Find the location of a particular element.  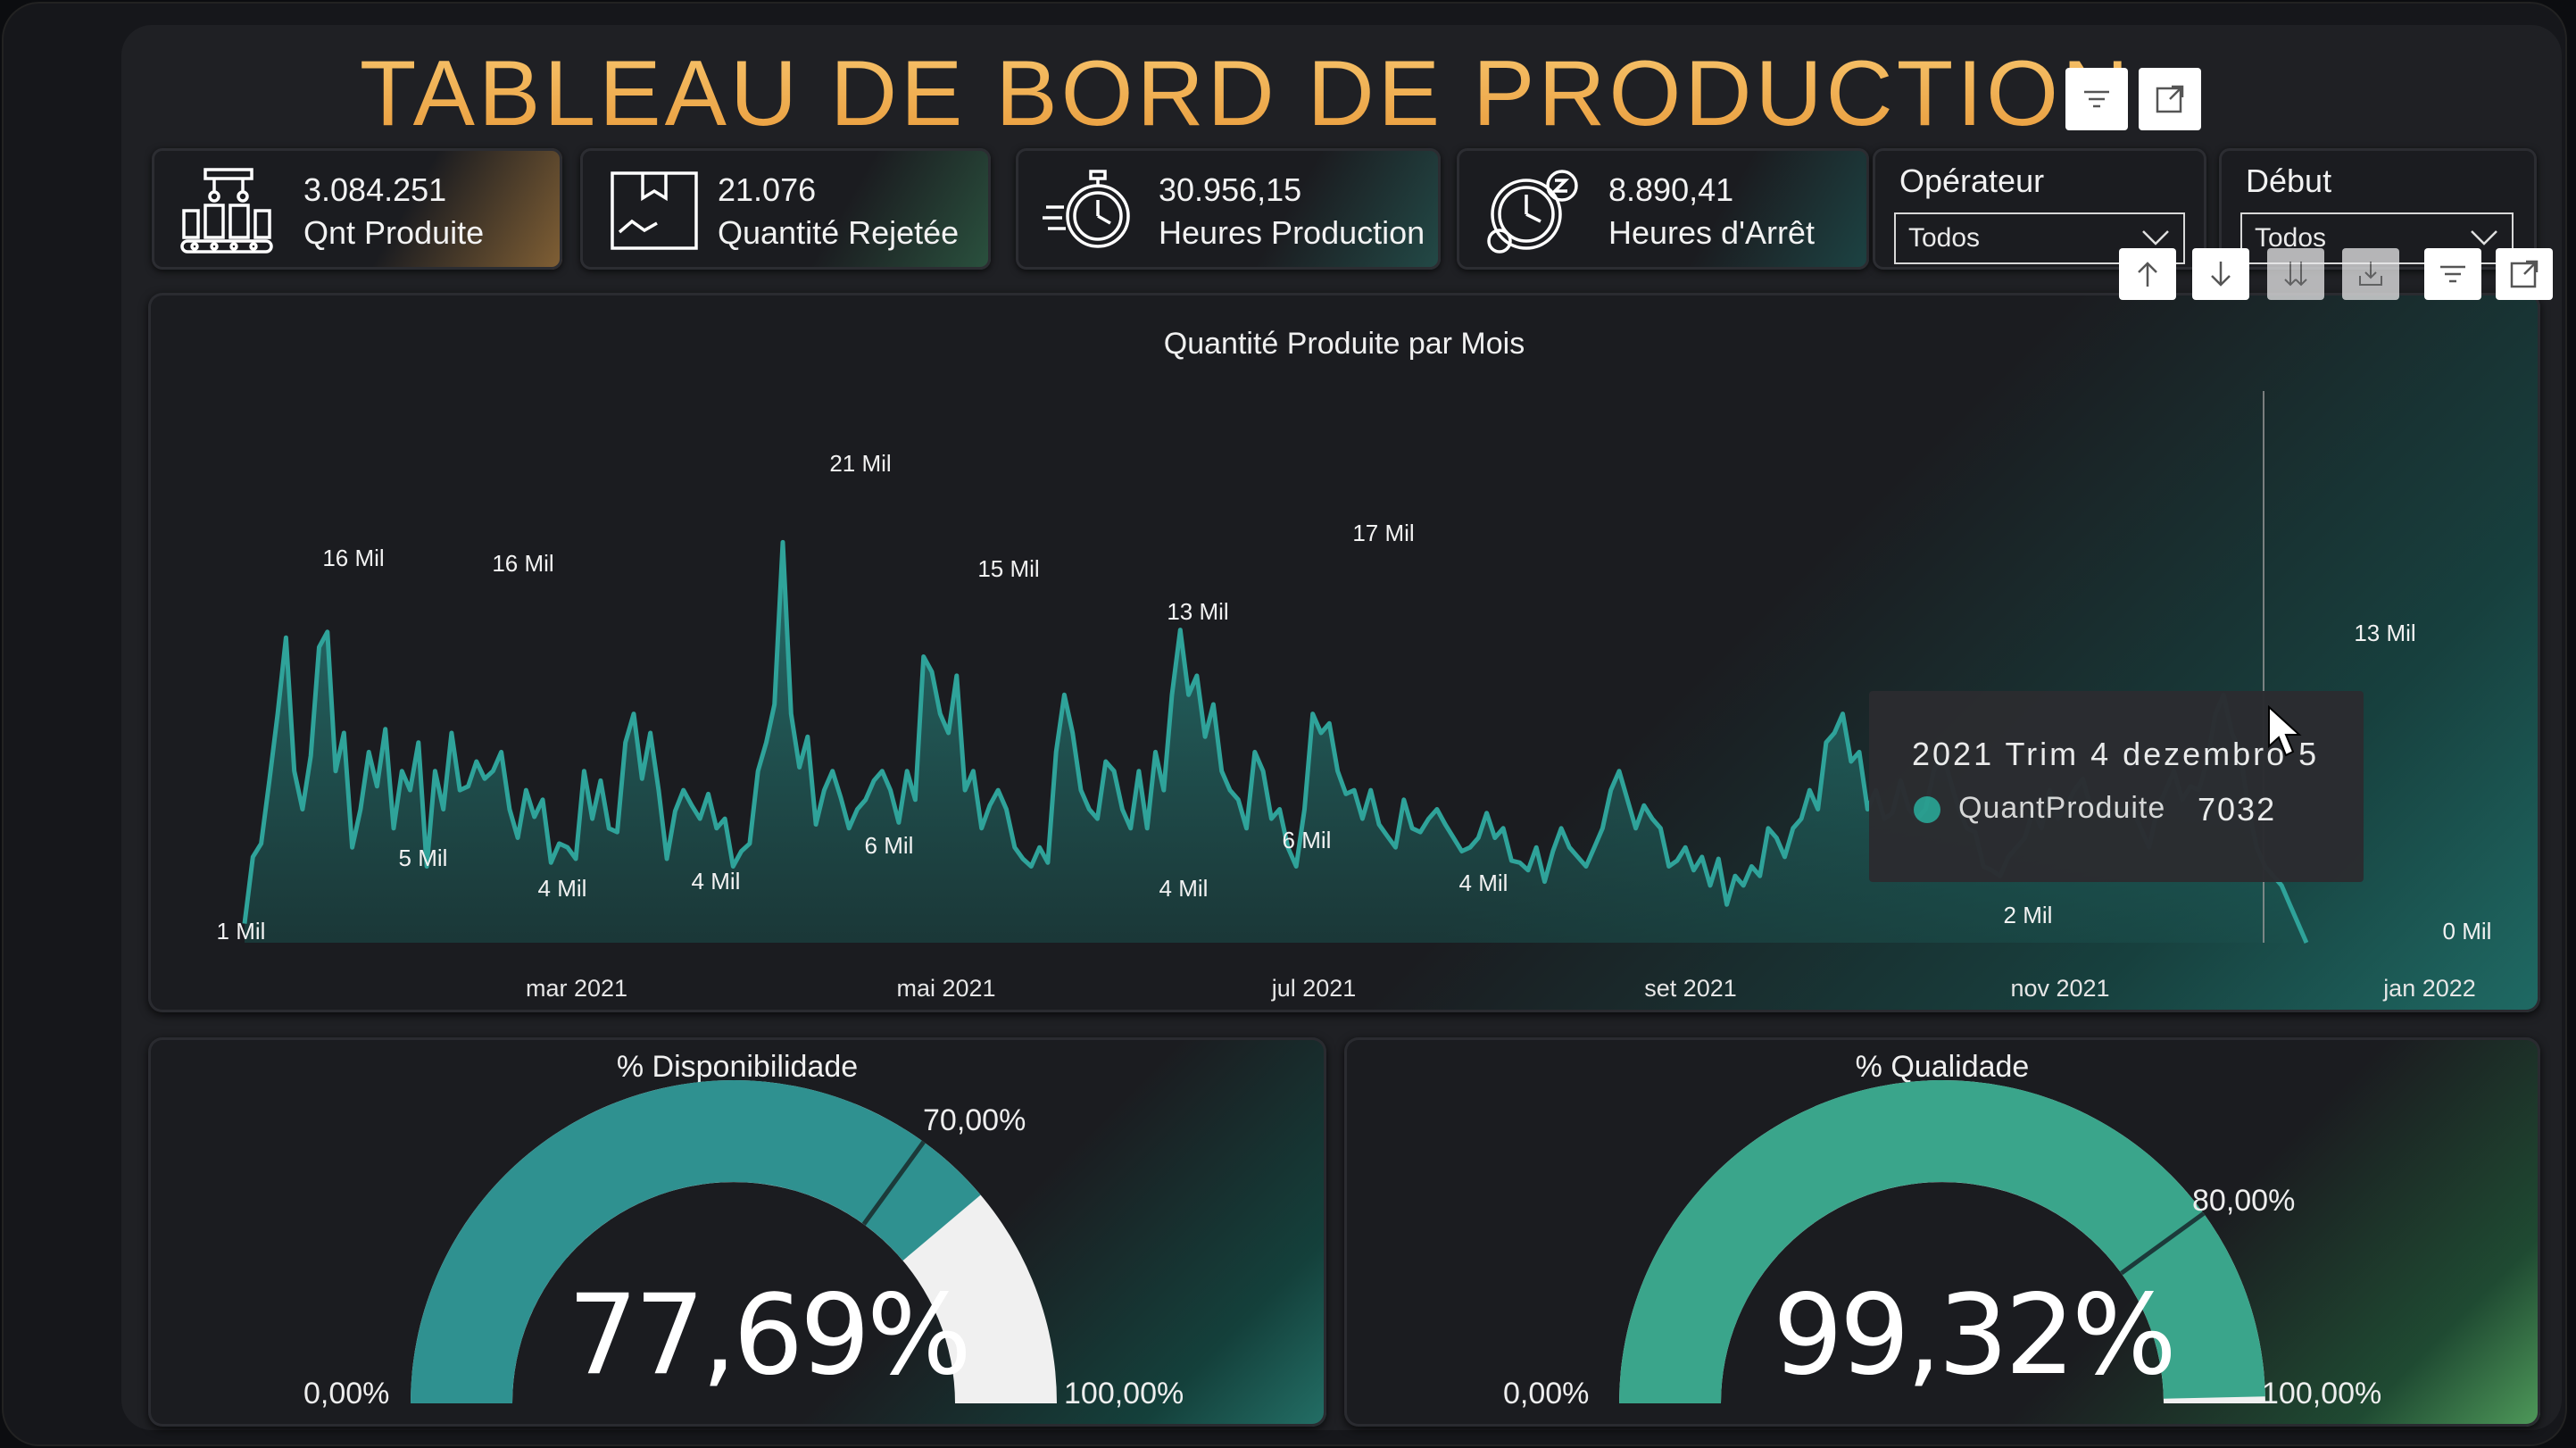

gauge-target-label: 80,00% is located at coordinates (2244, 1201).